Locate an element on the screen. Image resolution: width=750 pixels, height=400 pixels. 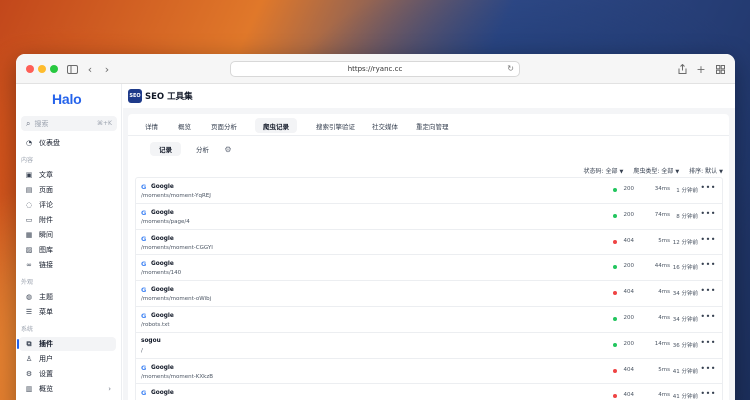
table-row: sogou / 200 14ms 36 分钟前 ••• is located at coordinates (429, 346).